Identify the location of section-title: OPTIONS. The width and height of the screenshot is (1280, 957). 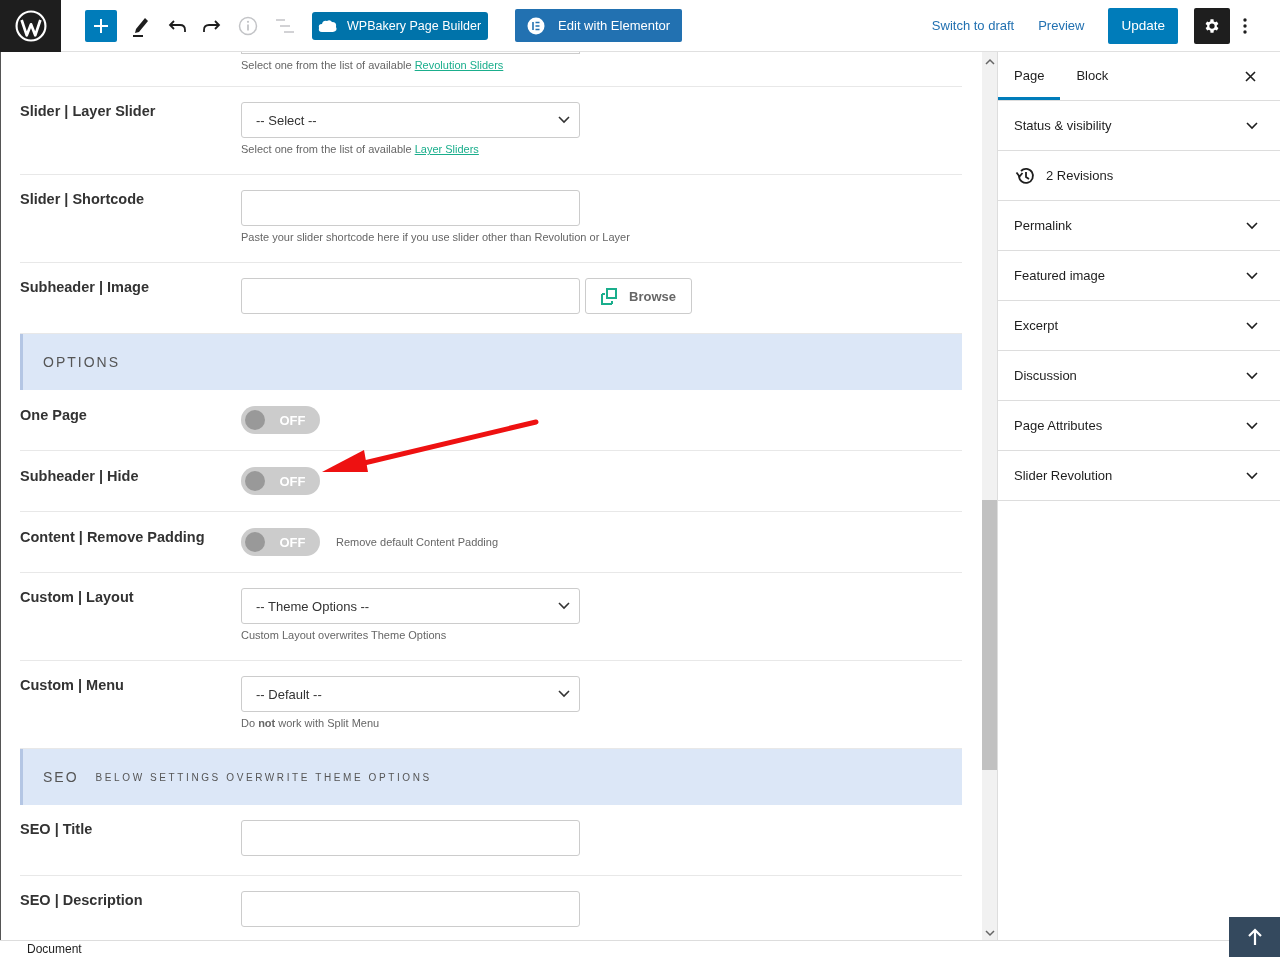
(81, 362).